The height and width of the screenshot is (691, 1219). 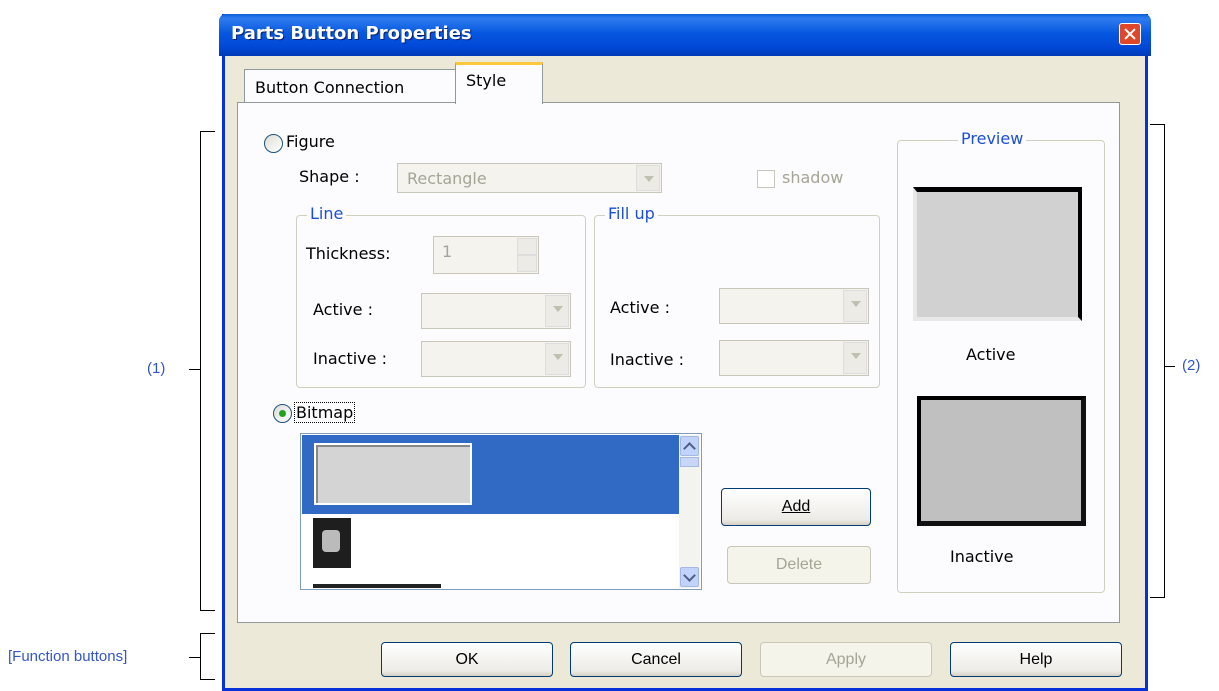 What do you see at coordinates (992, 138) in the screenshot?
I see `preview-group-title: Preview` at bounding box center [992, 138].